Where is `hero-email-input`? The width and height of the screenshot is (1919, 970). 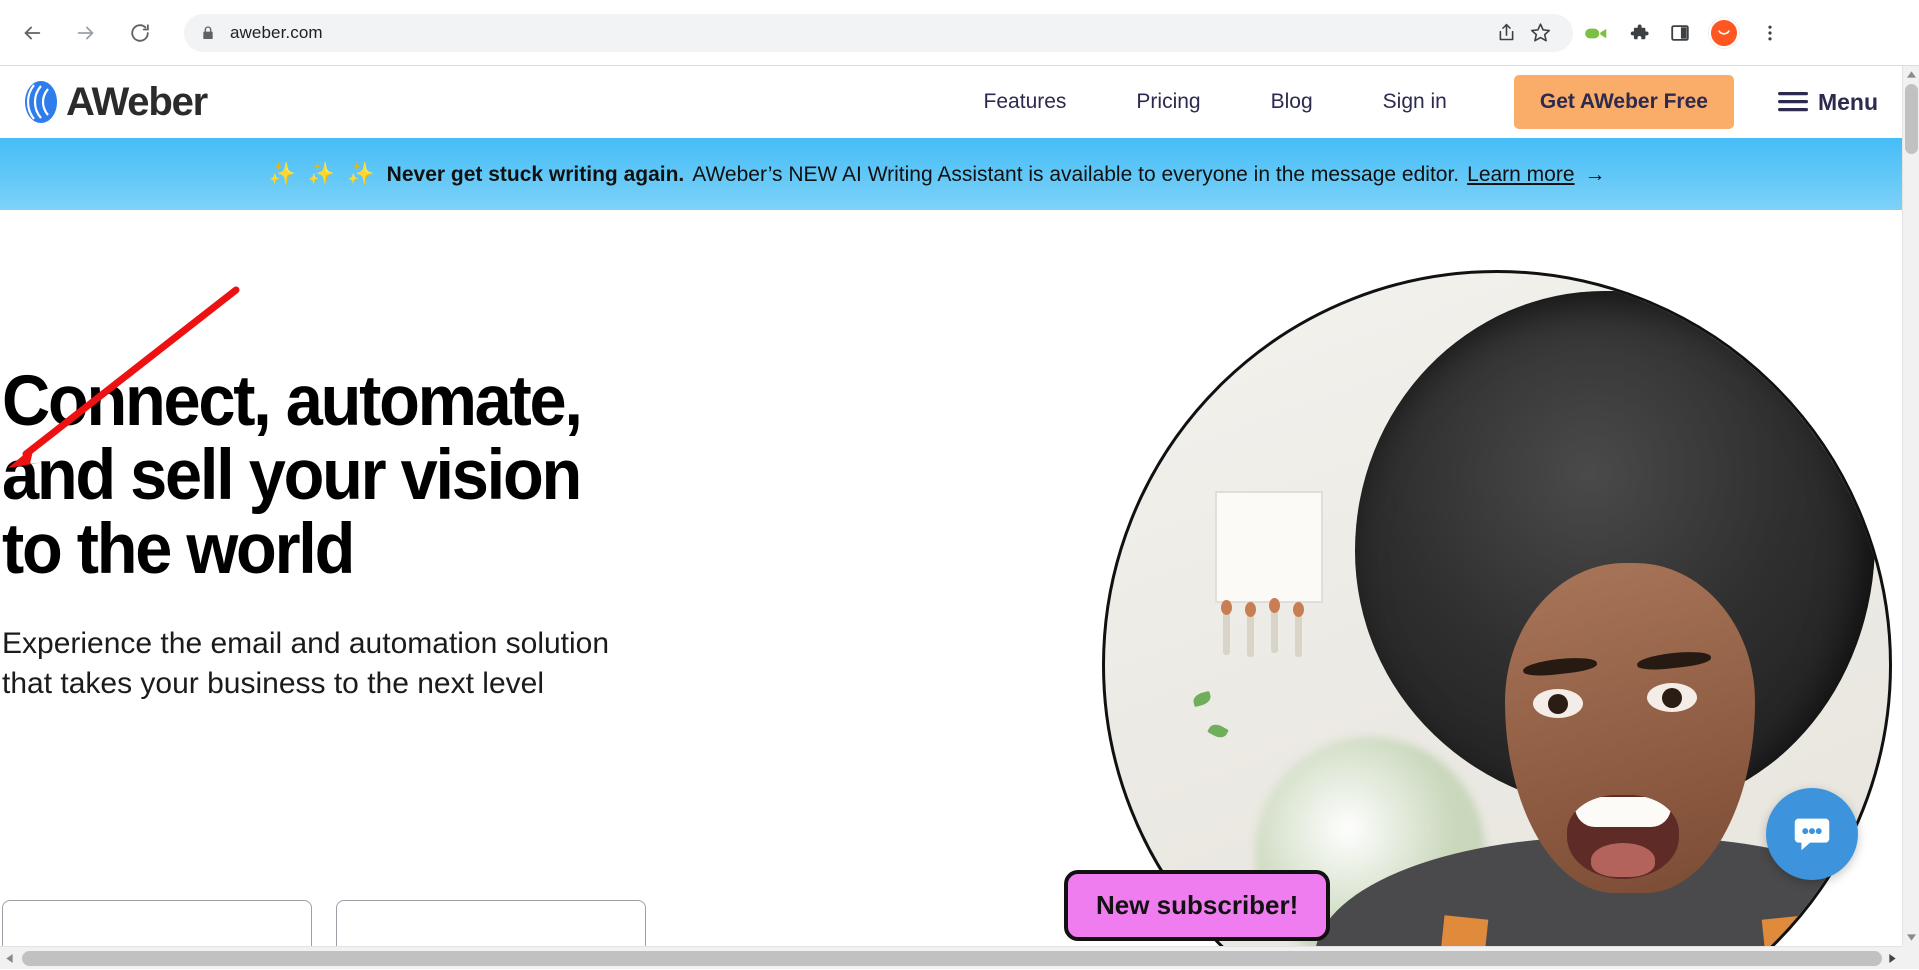 hero-email-input is located at coordinates (491, 923).